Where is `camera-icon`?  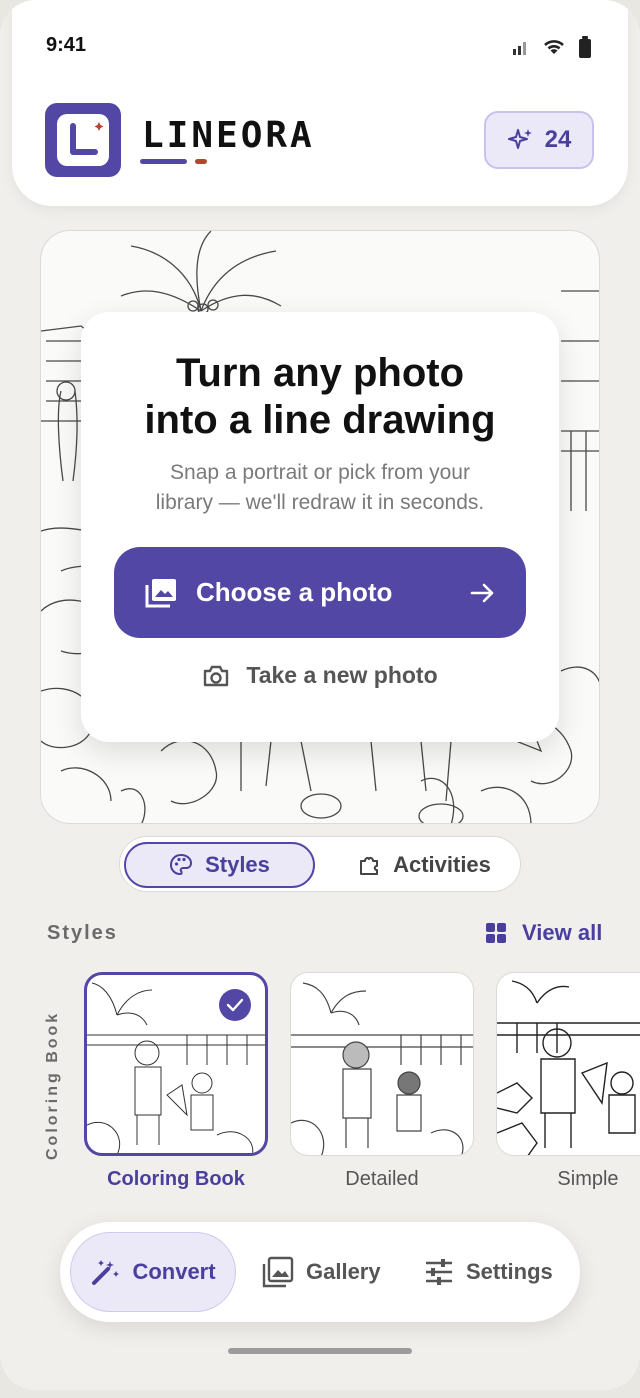 camera-icon is located at coordinates (216, 675).